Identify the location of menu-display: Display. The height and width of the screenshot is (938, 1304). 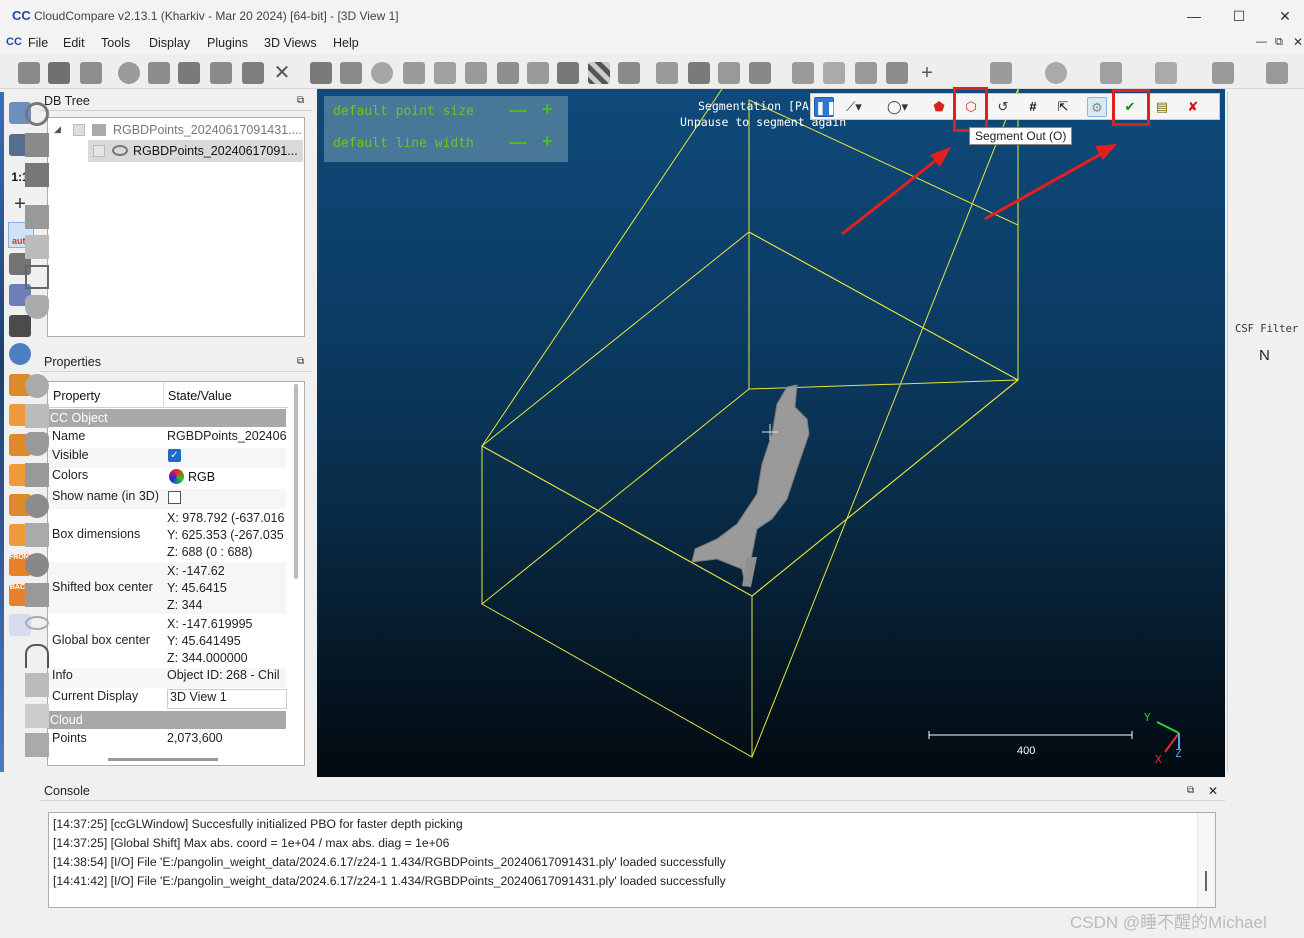
(169, 43).